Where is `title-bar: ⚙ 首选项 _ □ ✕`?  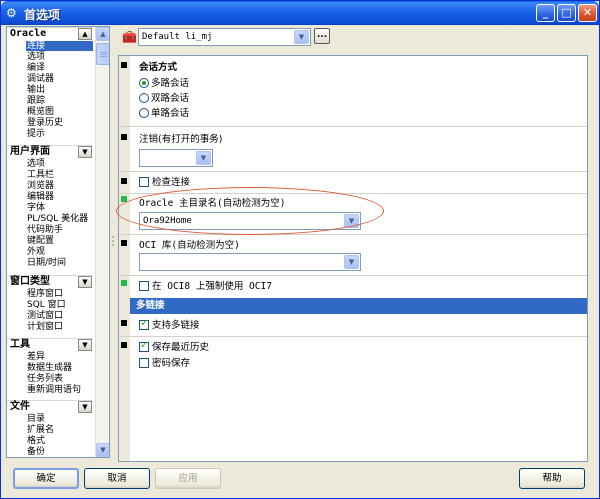 title-bar: ⚙ 首选项 _ □ ✕ is located at coordinates (300, 13).